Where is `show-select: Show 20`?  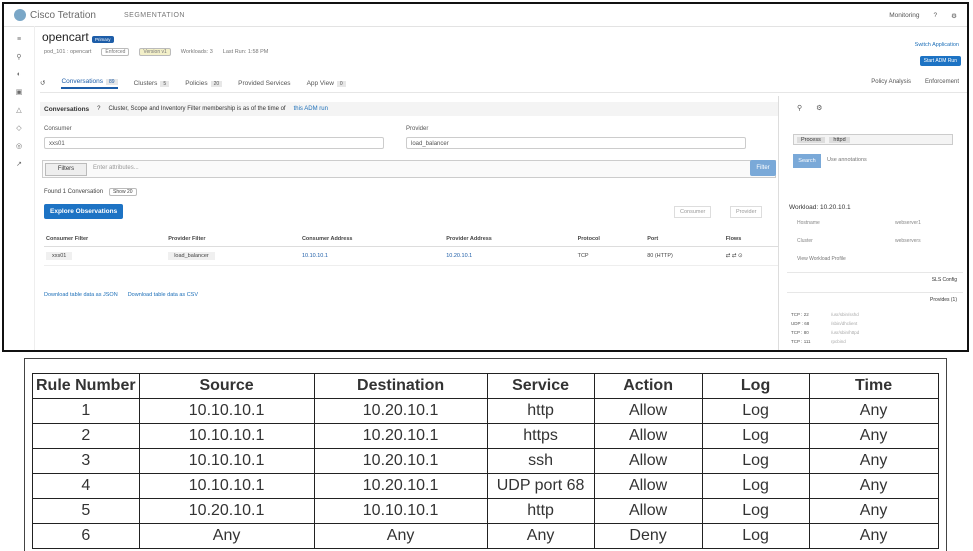 show-select: Show 20 is located at coordinates (123, 192).